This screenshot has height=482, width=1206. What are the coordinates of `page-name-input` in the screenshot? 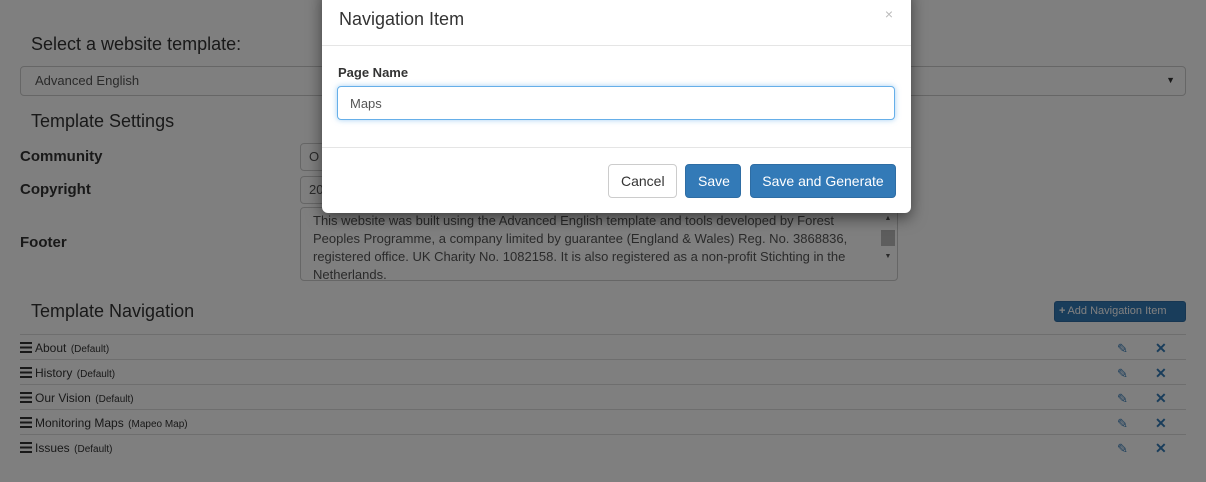 It's located at (616, 103).